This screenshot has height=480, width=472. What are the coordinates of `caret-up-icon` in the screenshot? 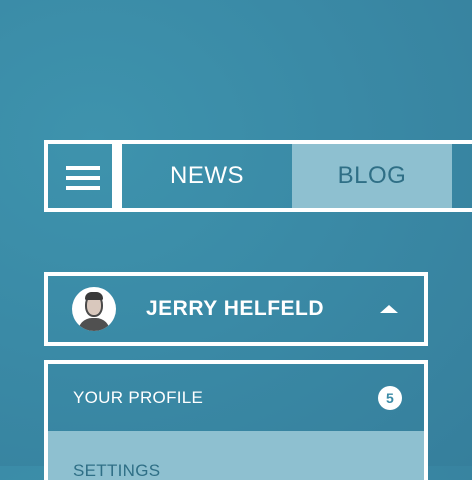 It's located at (389, 309).